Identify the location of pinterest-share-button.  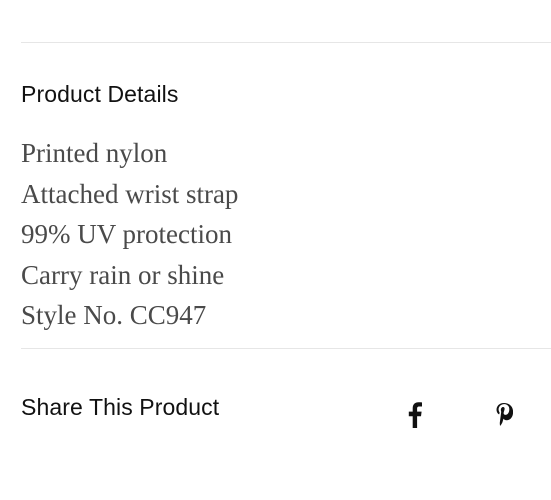
(504, 415).